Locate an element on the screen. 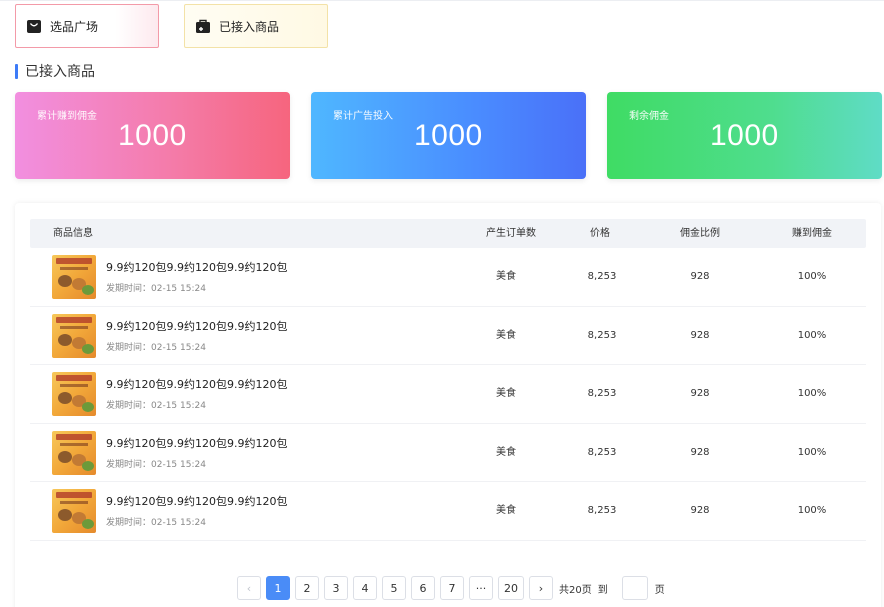  stat-card-total-commission: 累计赚到佣金 1000 is located at coordinates (152, 135).